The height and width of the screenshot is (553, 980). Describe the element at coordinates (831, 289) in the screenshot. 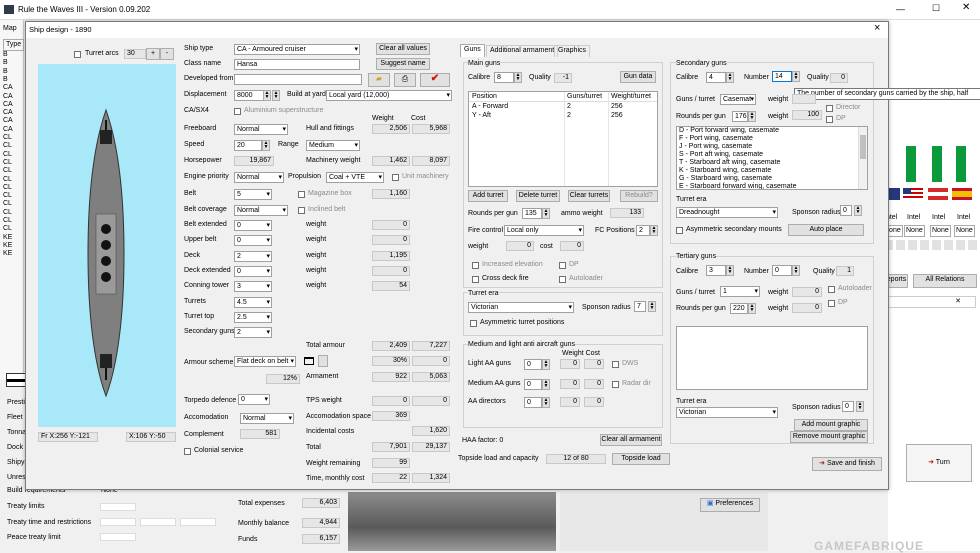

I see `tg-autoloader-checkbox` at that location.